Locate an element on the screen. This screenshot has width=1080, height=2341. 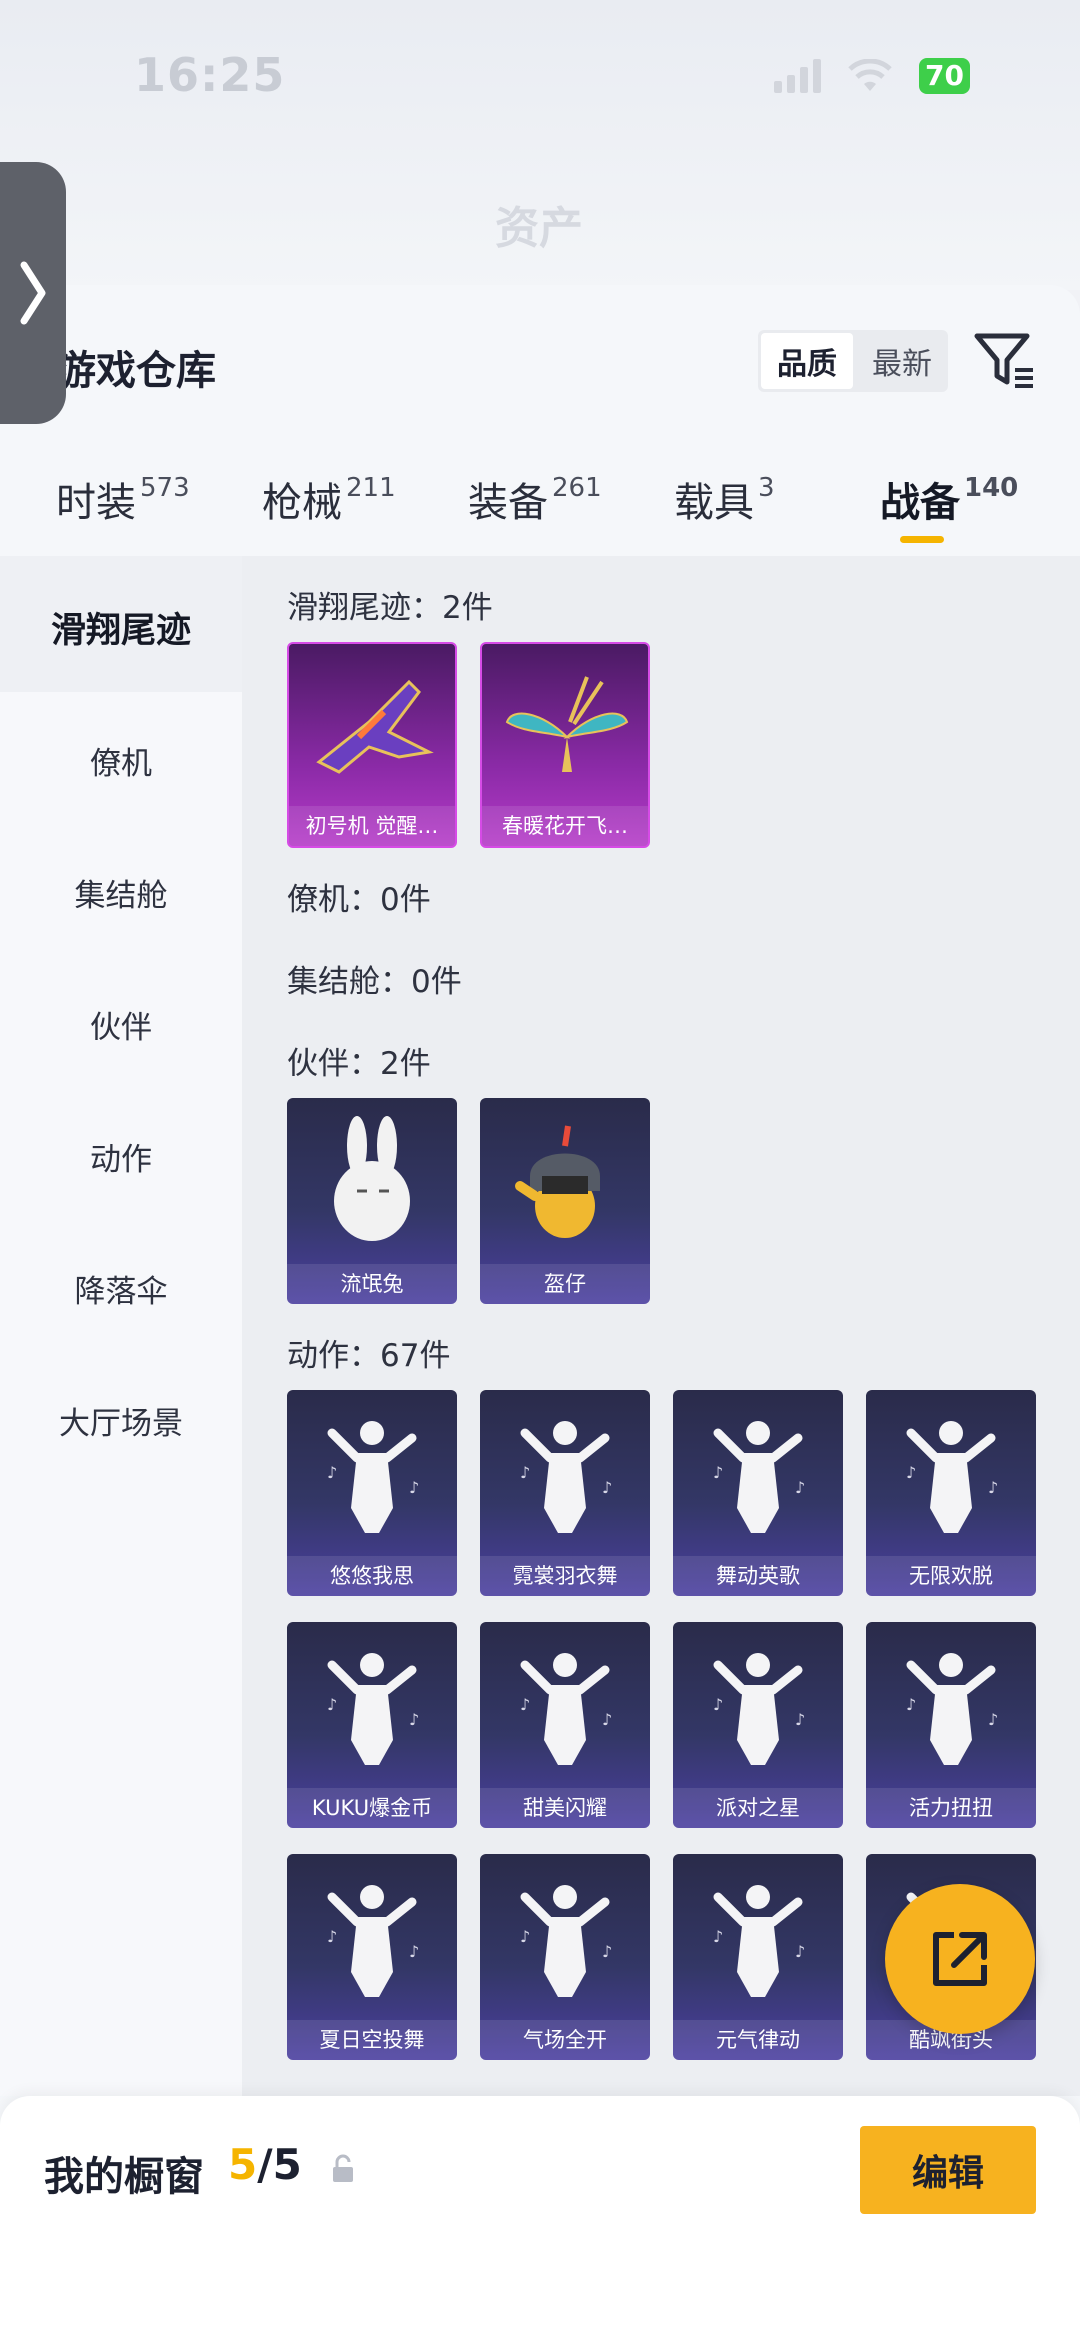
wifi-icon is located at coordinates (870, 75).